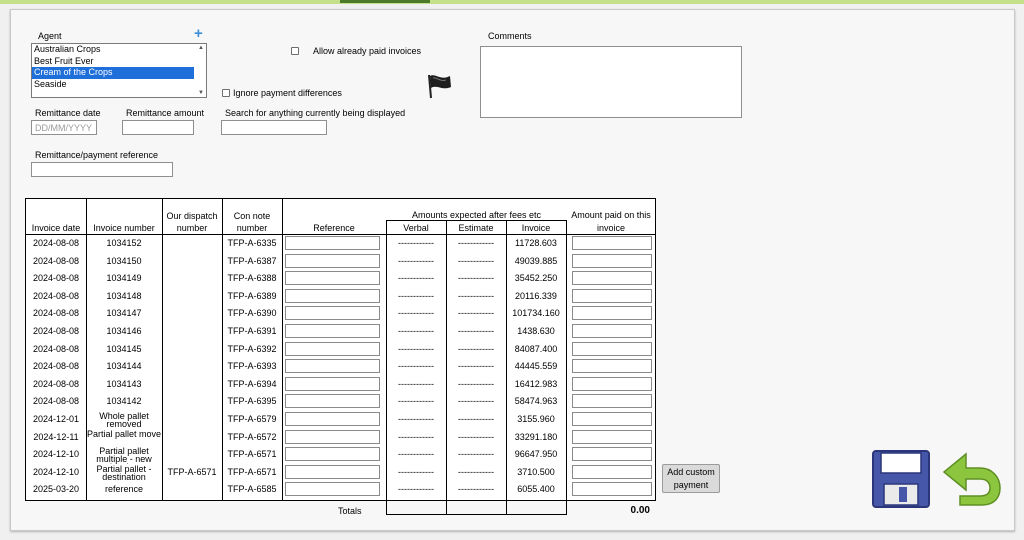 The height and width of the screenshot is (540, 1024). What do you see at coordinates (64, 127) in the screenshot?
I see `remittance-date-input: DD/MM/YYYY` at bounding box center [64, 127].